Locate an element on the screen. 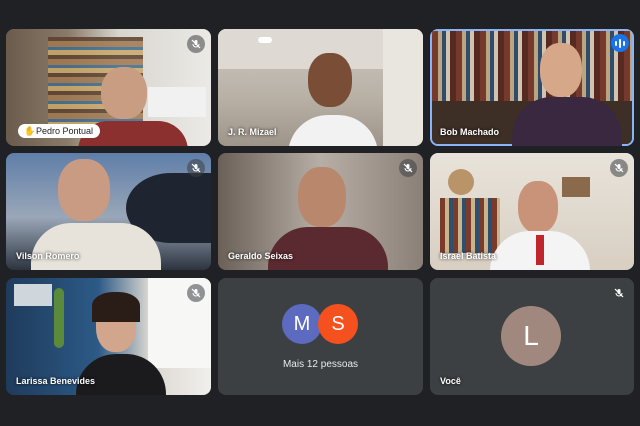  participant-tile-jr-mizael: J. R. Mizael is located at coordinates (320, 87).